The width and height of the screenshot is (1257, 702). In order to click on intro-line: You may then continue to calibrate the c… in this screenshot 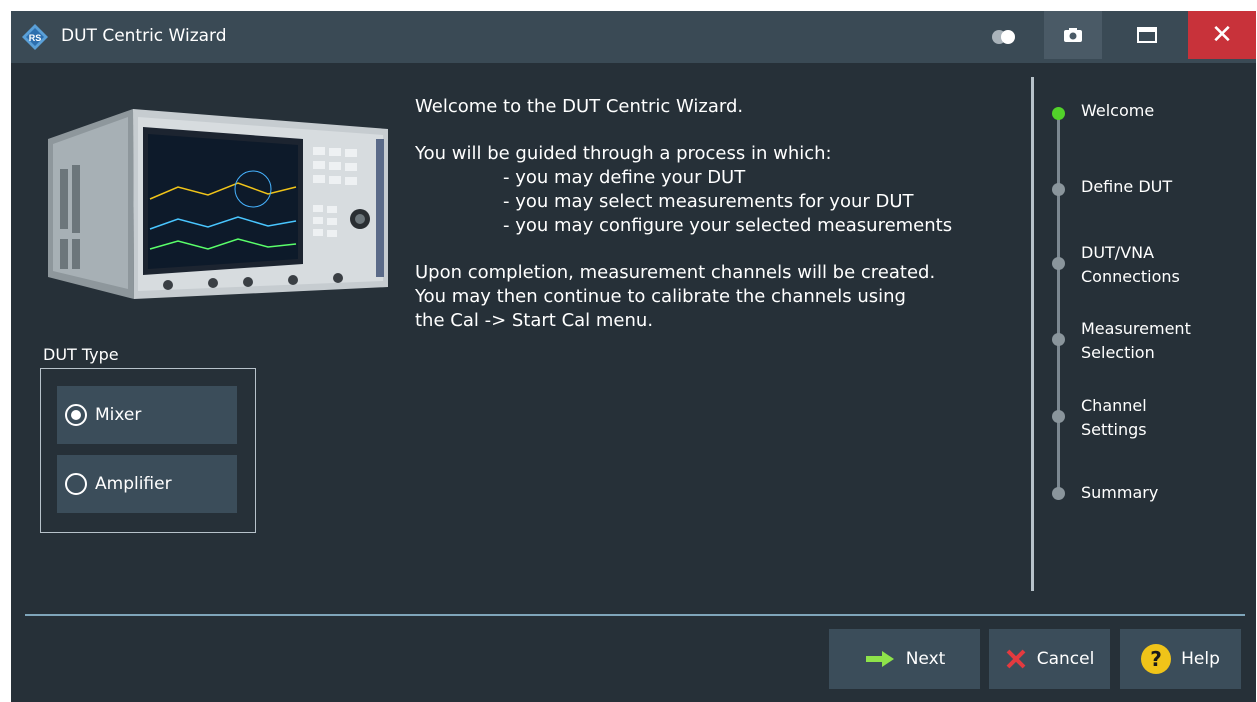, I will do `click(660, 296)`.